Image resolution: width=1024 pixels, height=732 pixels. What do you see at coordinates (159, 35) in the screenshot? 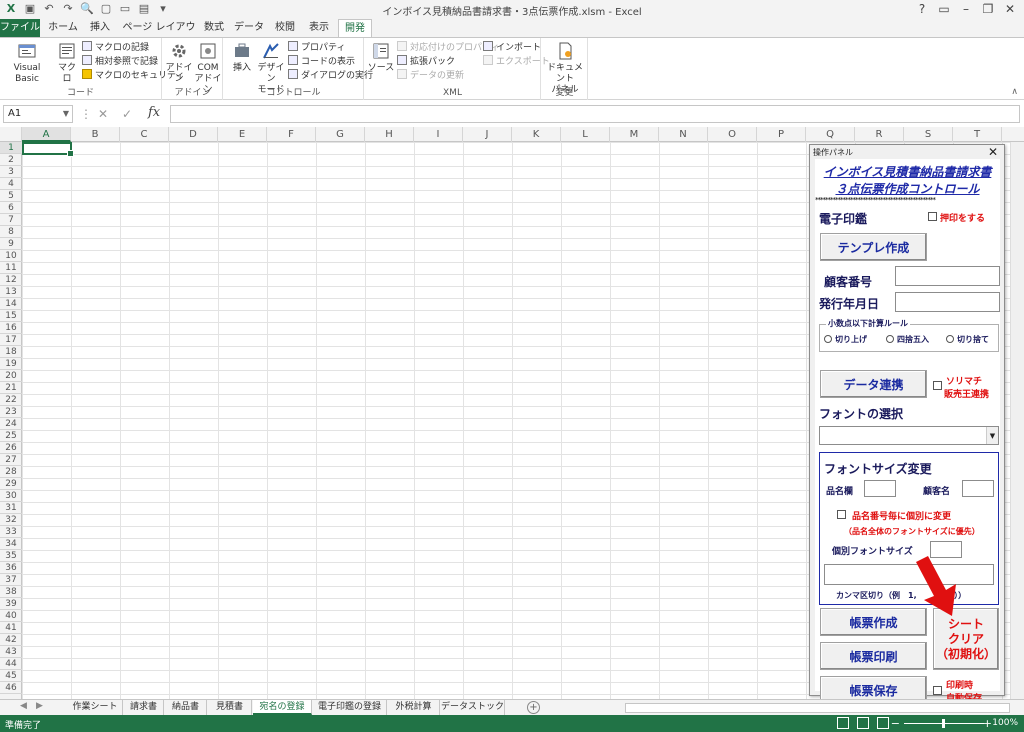
I see `tab-page-layout: ページ レイアウト` at bounding box center [159, 35].